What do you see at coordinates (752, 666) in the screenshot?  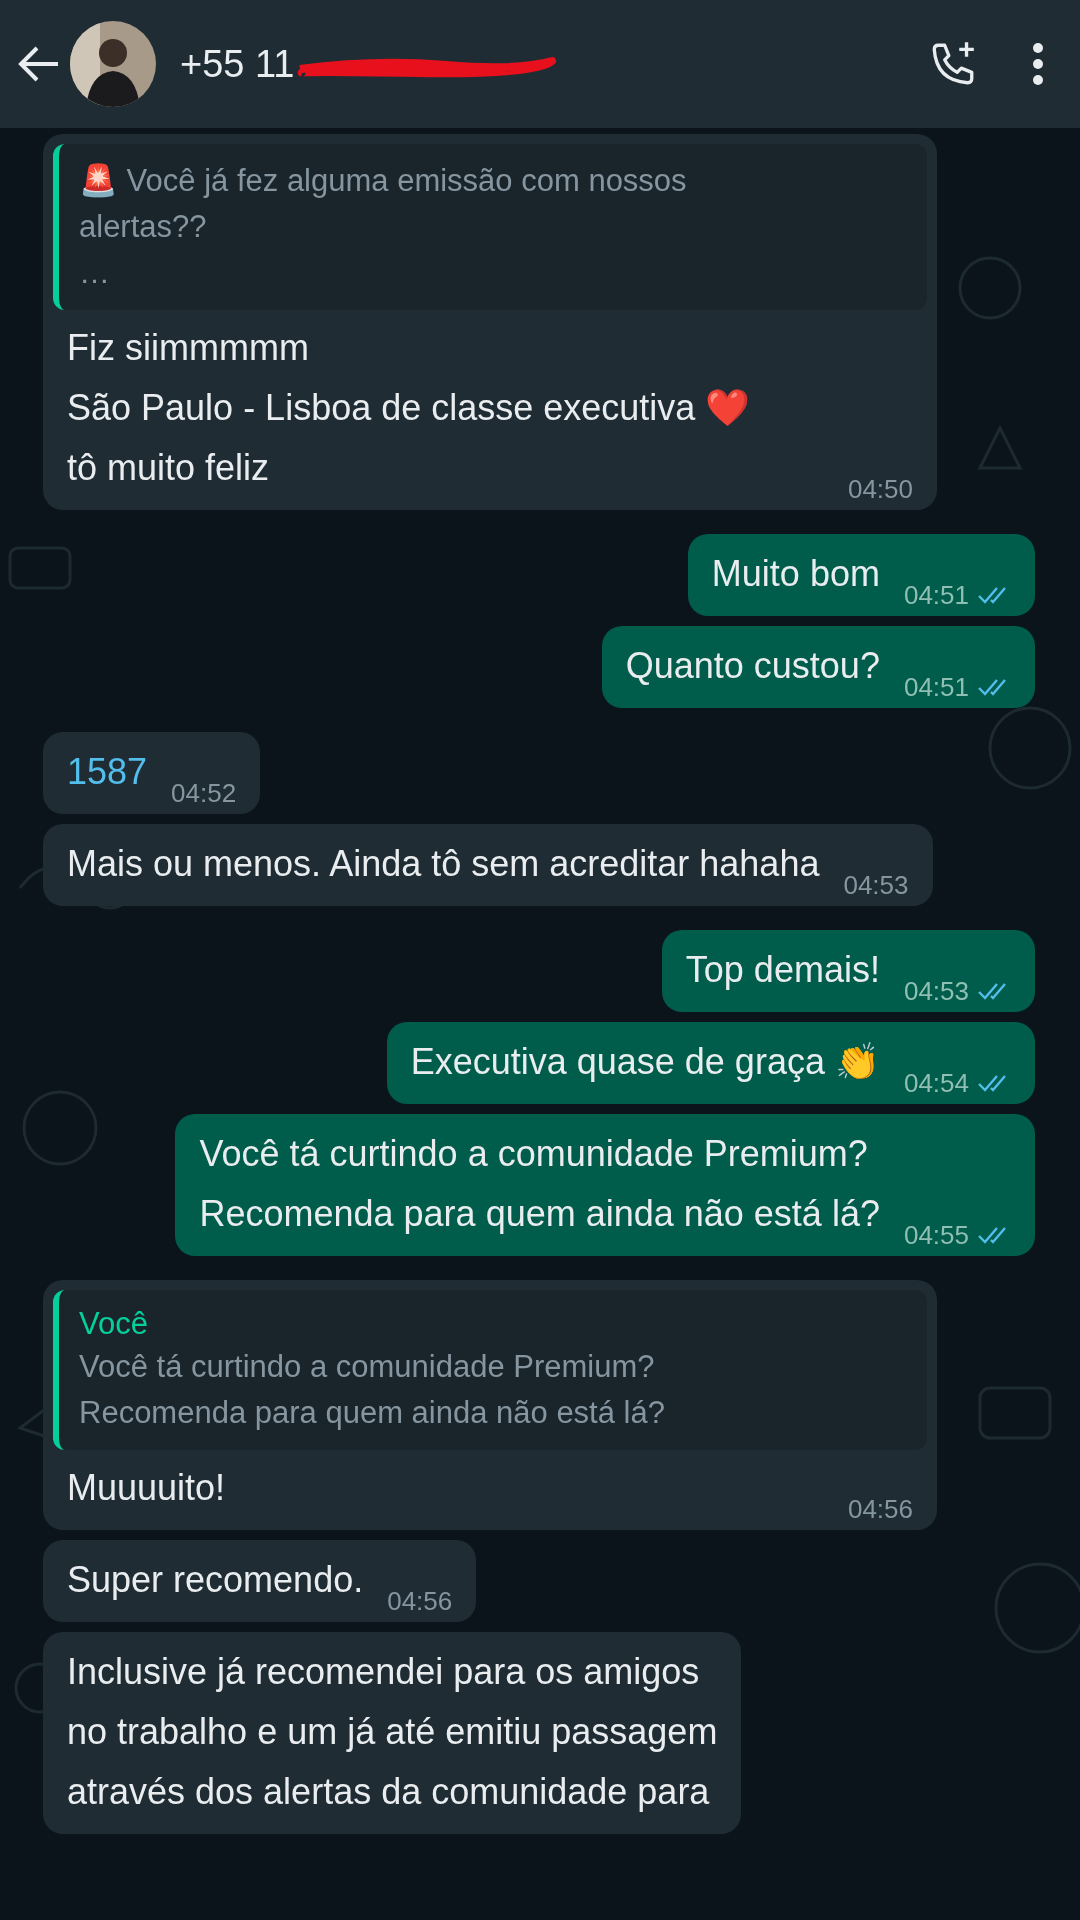 I see `message-text: Quanto custou?` at bounding box center [752, 666].